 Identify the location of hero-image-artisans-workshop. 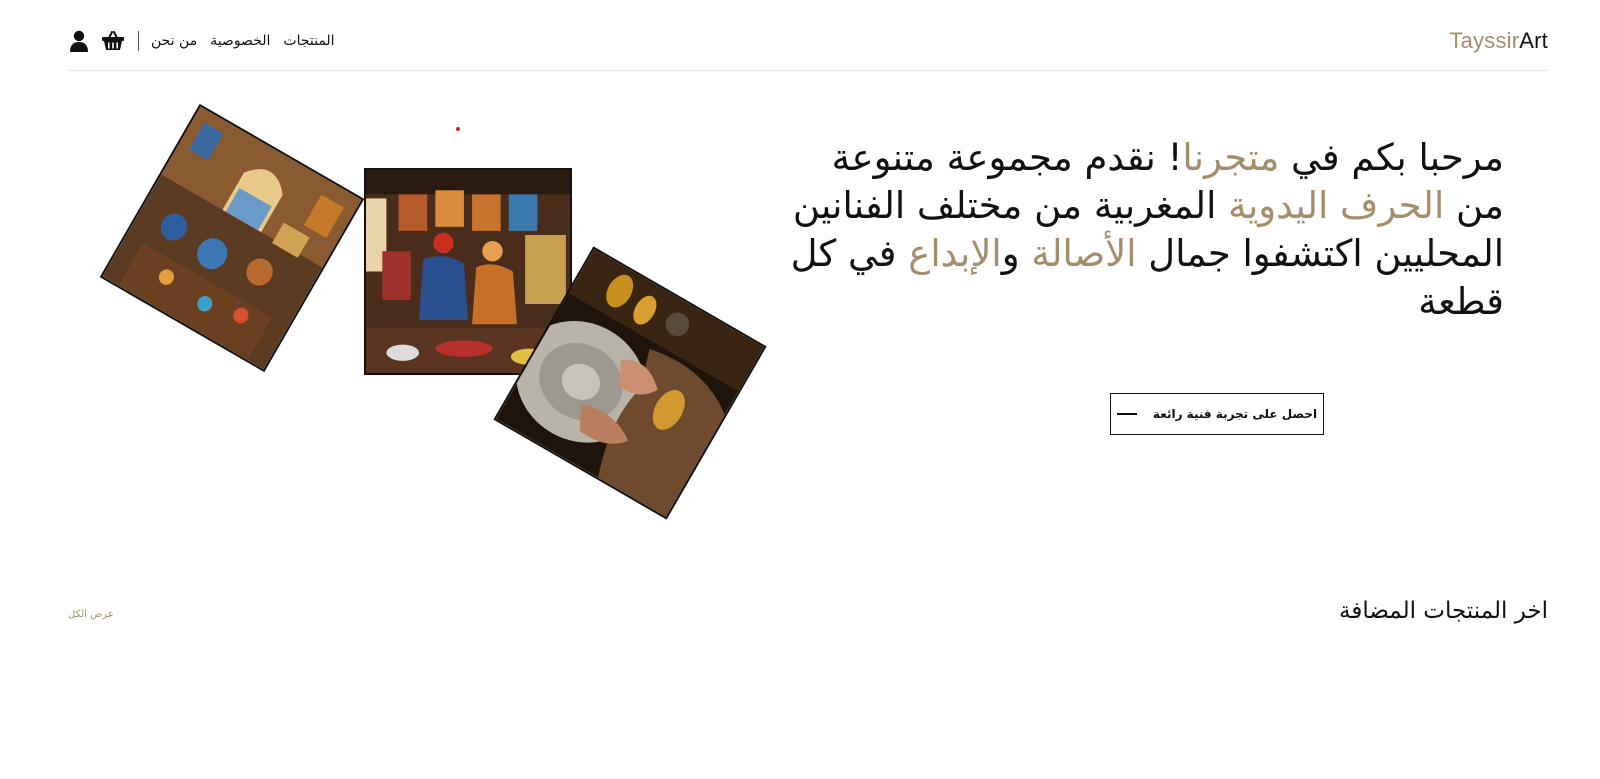
(232, 238).